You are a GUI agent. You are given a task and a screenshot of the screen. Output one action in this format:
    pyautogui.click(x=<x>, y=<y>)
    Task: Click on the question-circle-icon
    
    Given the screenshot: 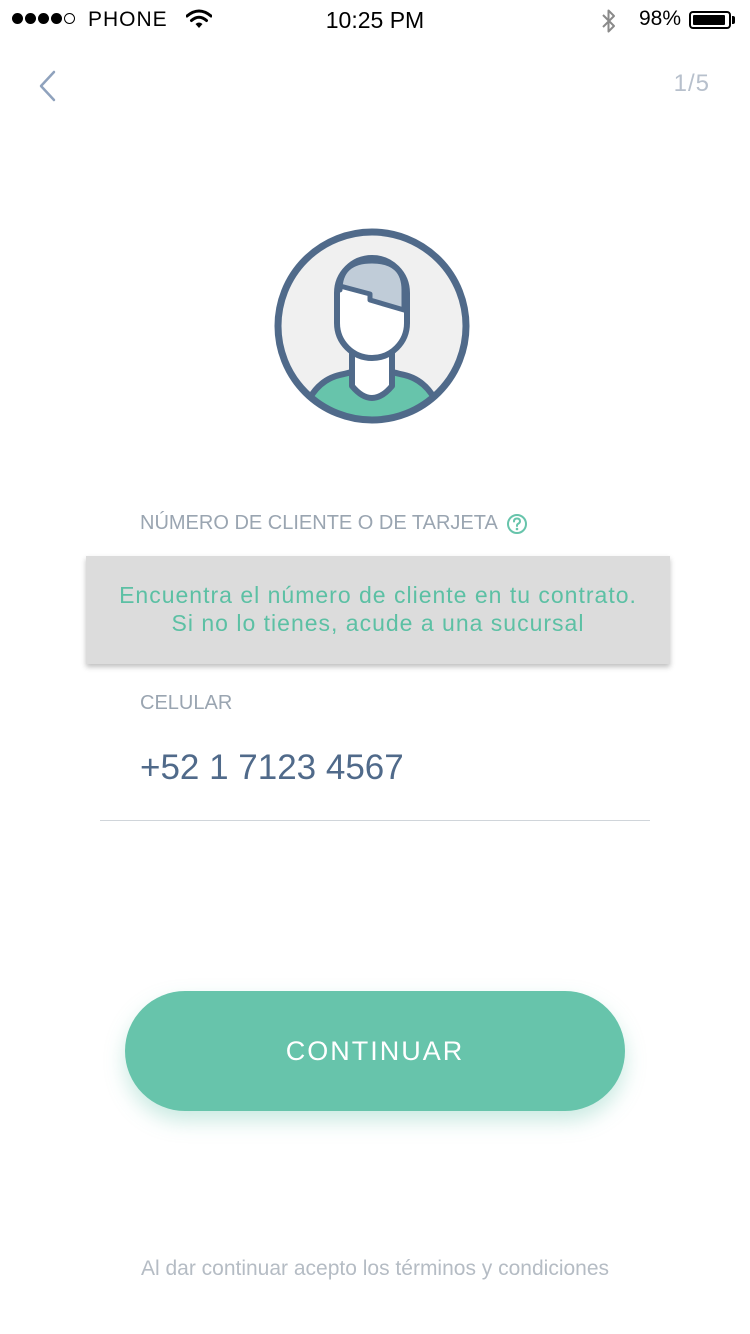 What is the action you would take?
    pyautogui.click(x=517, y=524)
    